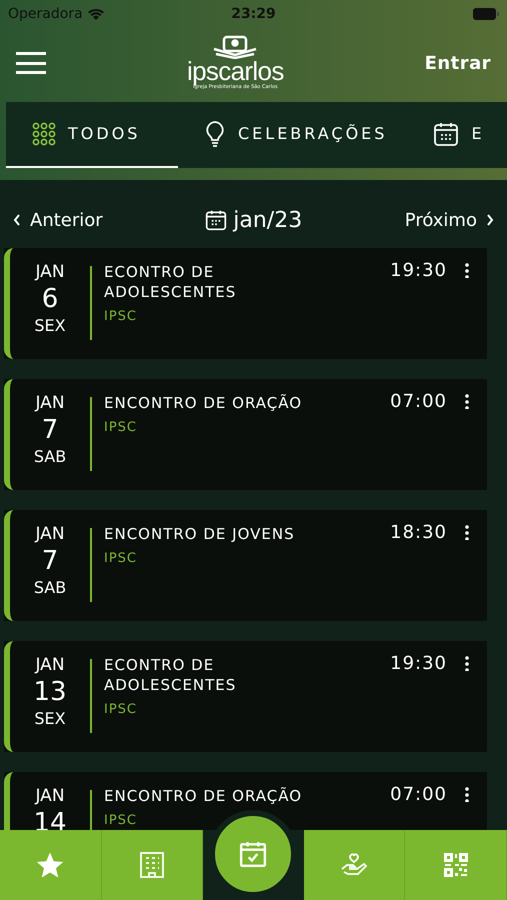 The width and height of the screenshot is (507, 900). Describe the element at coordinates (45, 14) in the screenshot. I see `carrier-label: Operadora` at that location.